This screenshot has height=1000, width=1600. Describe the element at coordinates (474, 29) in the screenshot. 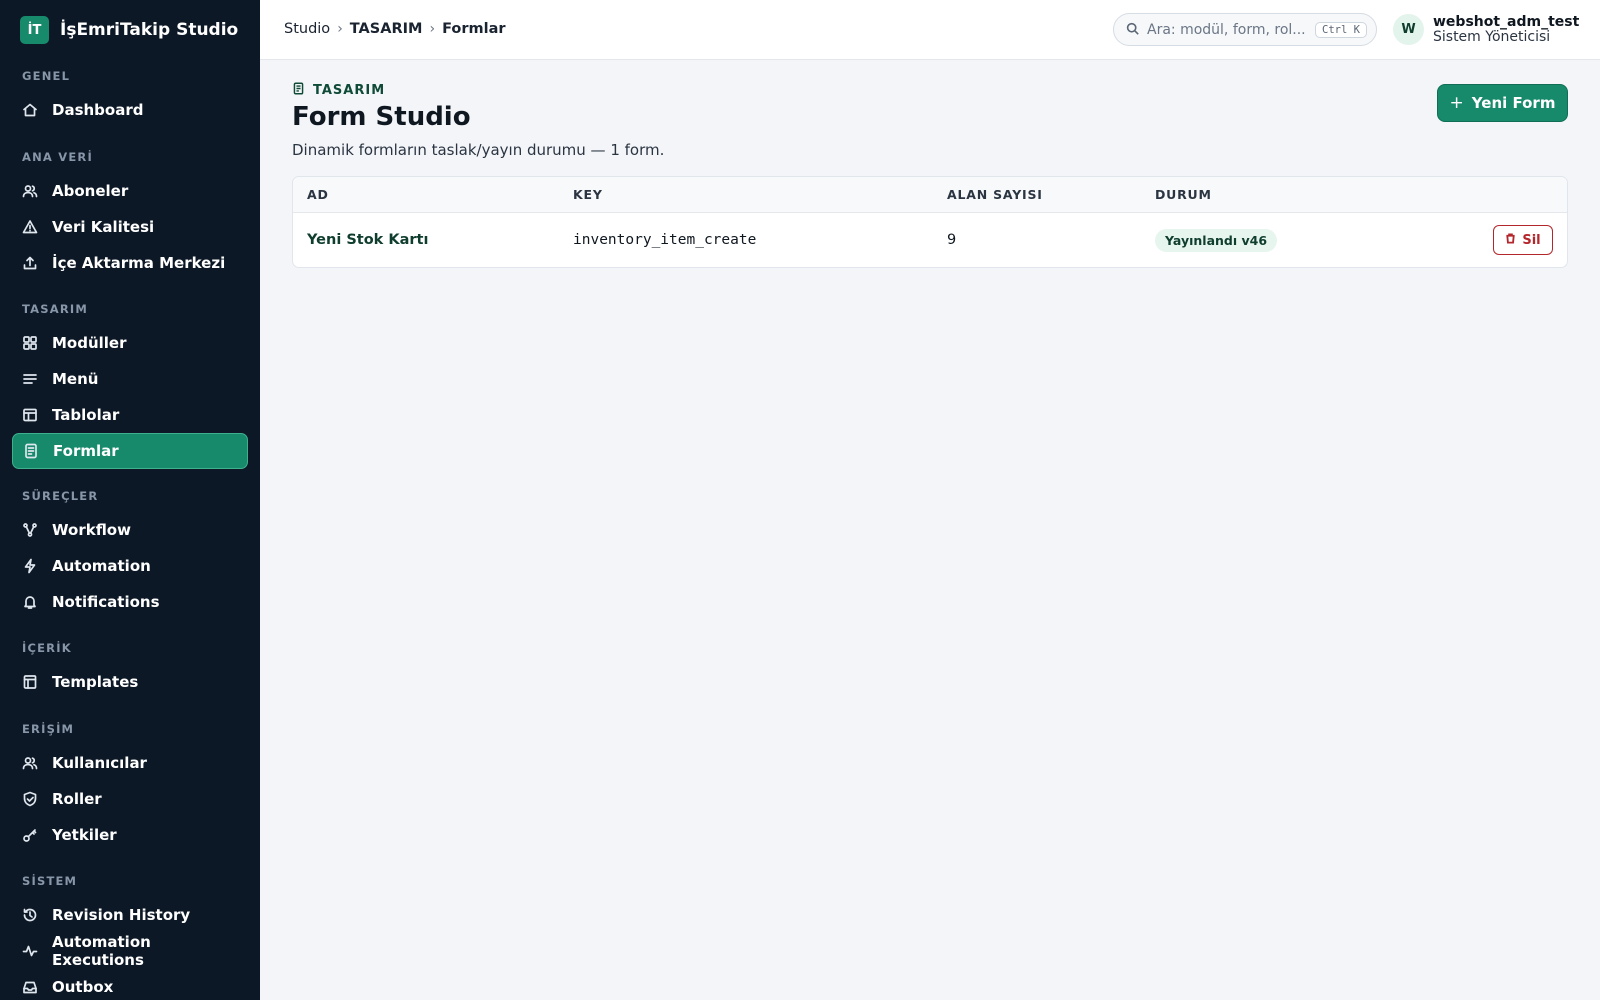

I see `breadcrumb-formlar: Formlar` at that location.